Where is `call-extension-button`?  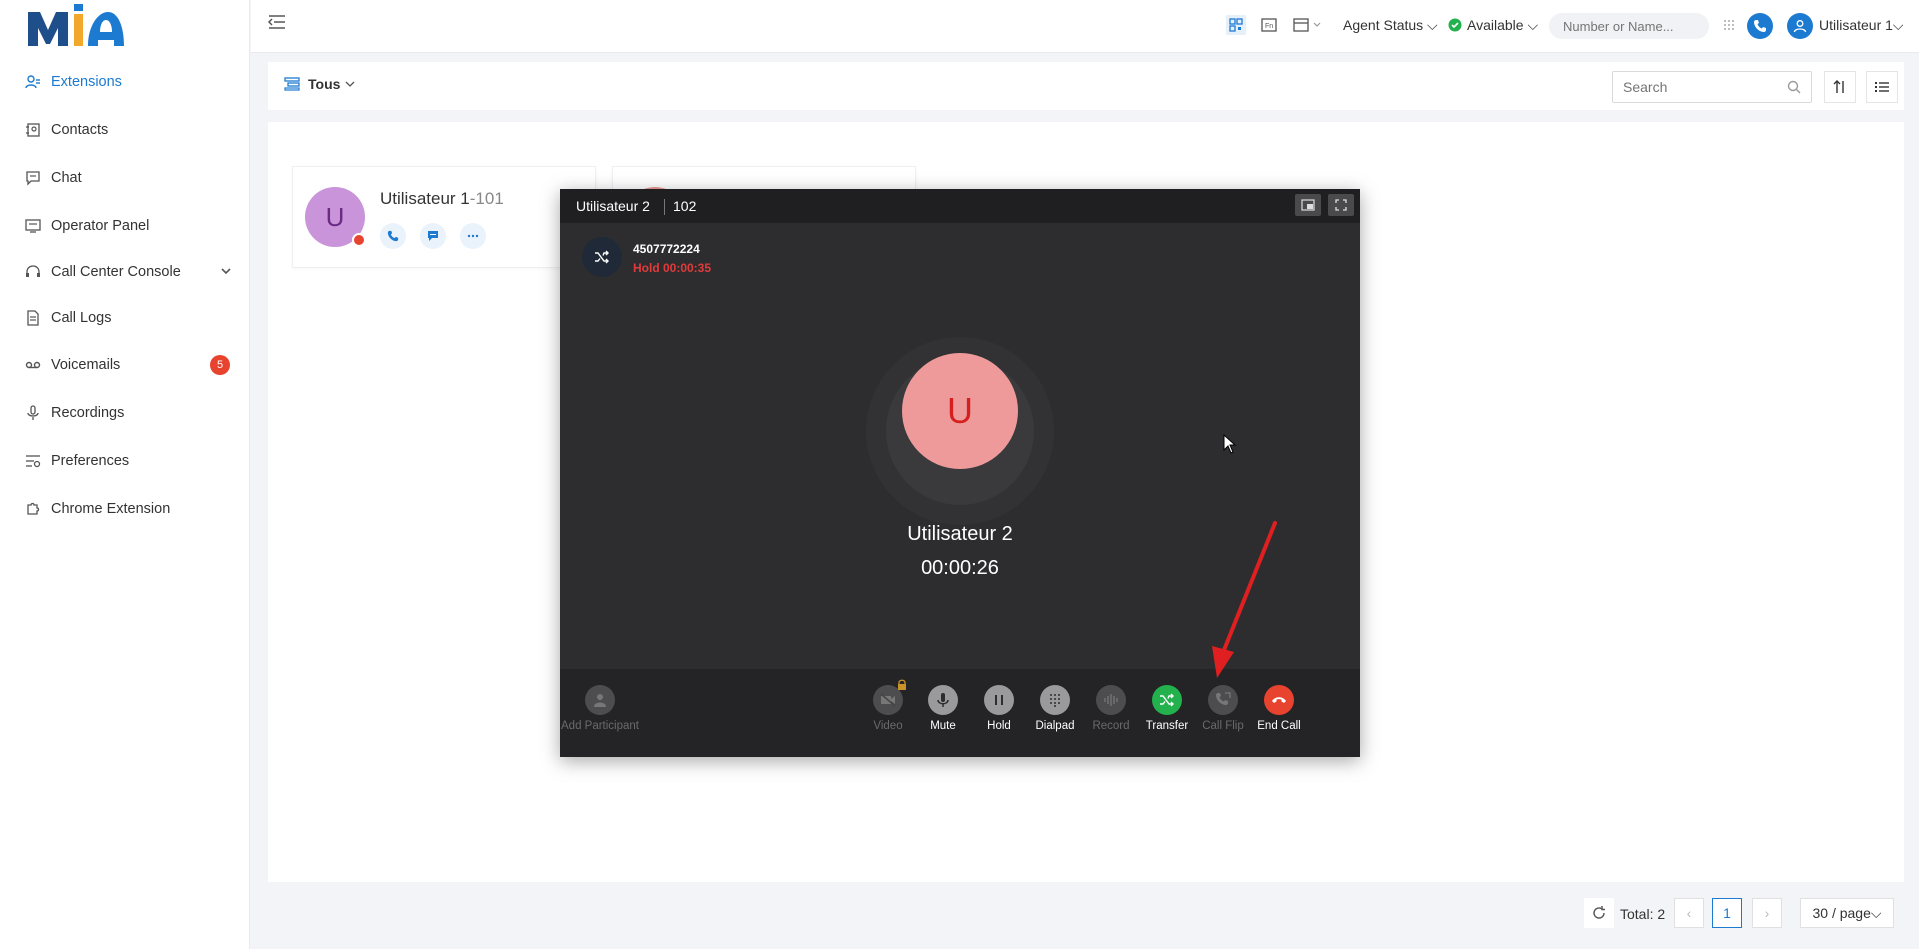 call-extension-button is located at coordinates (393, 236).